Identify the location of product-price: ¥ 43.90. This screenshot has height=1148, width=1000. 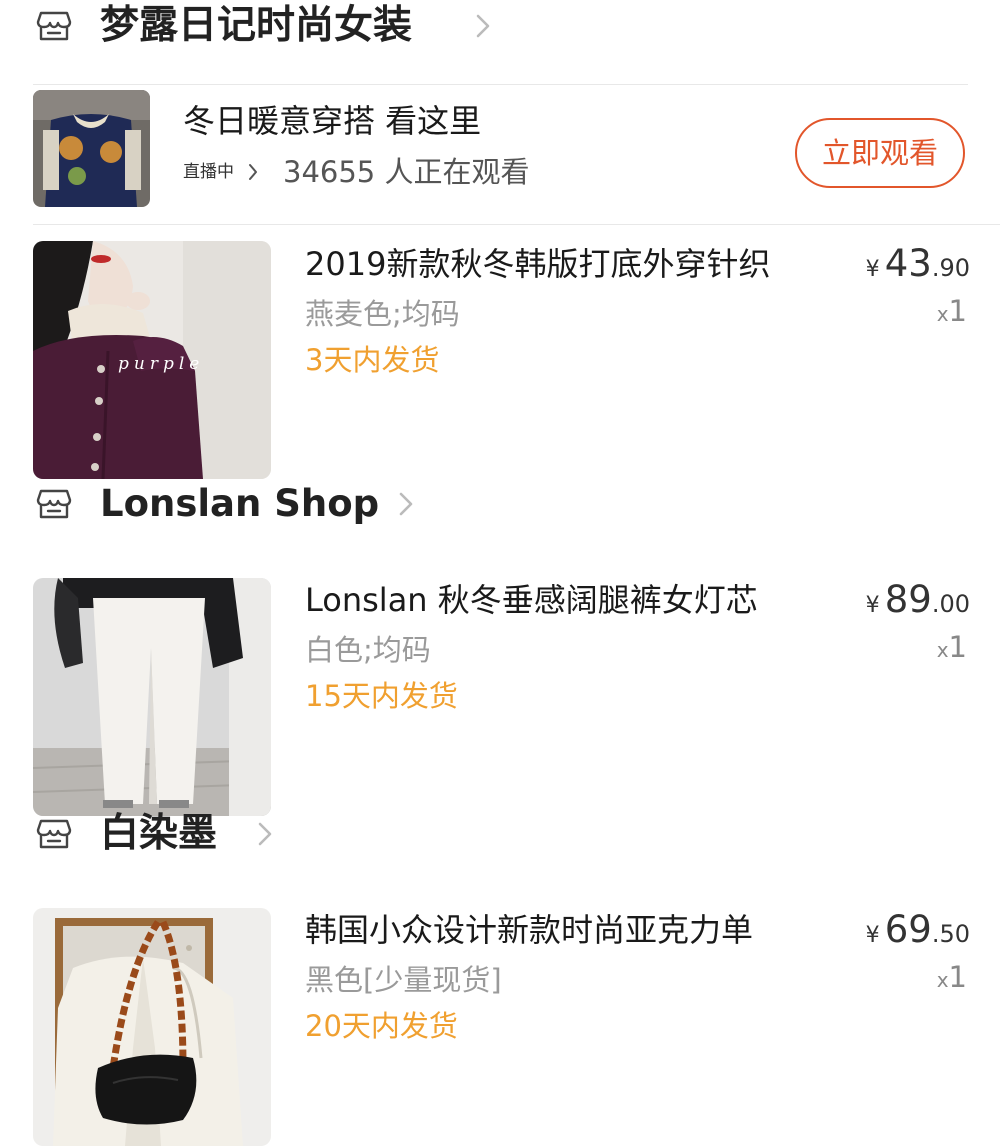
(918, 263).